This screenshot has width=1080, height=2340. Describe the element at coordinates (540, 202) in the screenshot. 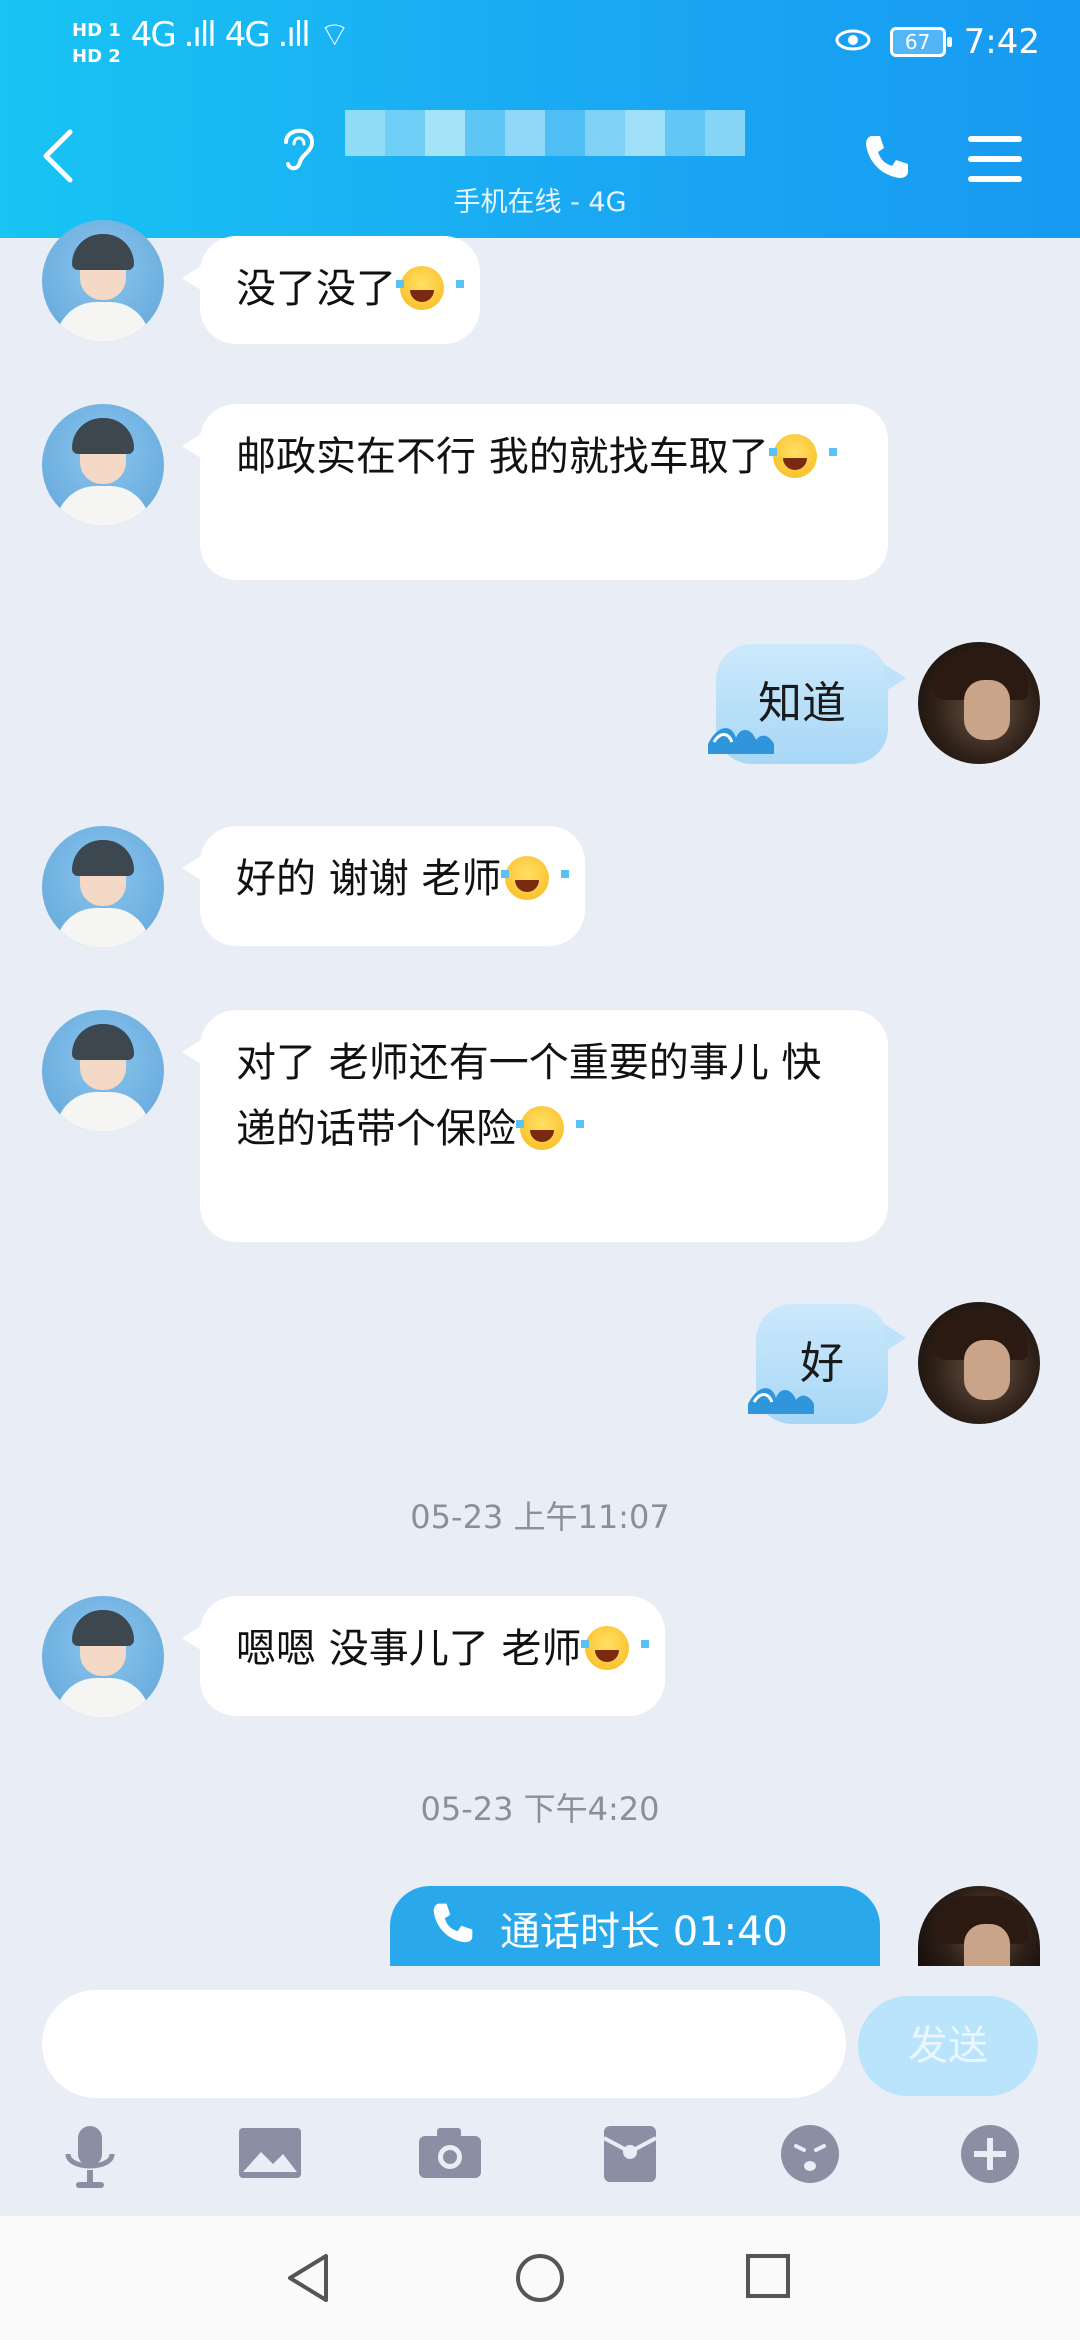

I see `contact-status: 手机在线 - 4G` at that location.